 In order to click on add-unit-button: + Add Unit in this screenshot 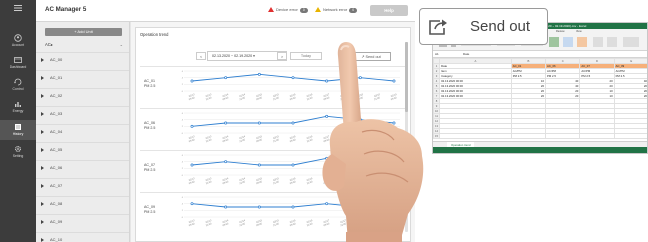, I will do `click(83, 32)`.